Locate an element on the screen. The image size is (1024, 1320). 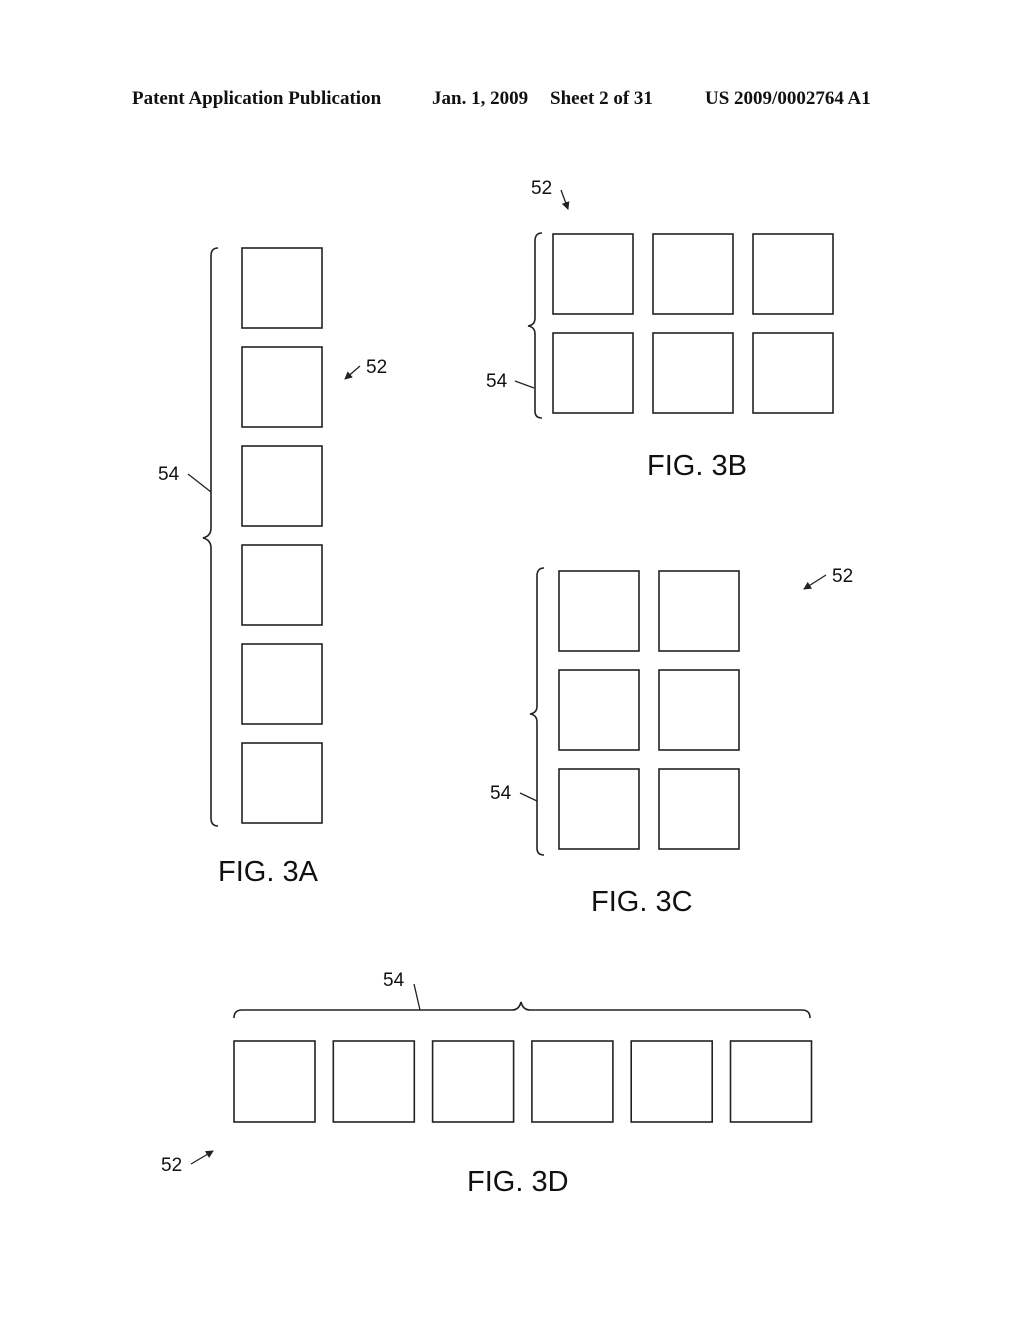
arrow-52-3a is located at coordinates (352, 372).